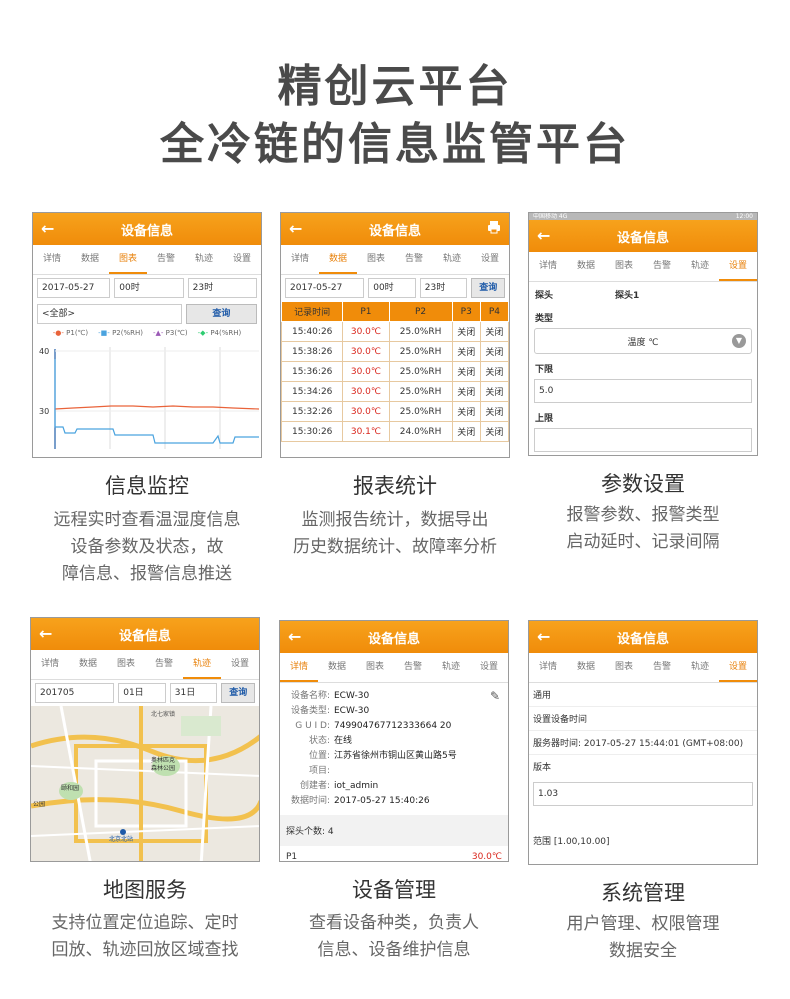 Image resolution: width=790 pixels, height=999 pixels. I want to click on map-label: 公园, so click(39, 804).